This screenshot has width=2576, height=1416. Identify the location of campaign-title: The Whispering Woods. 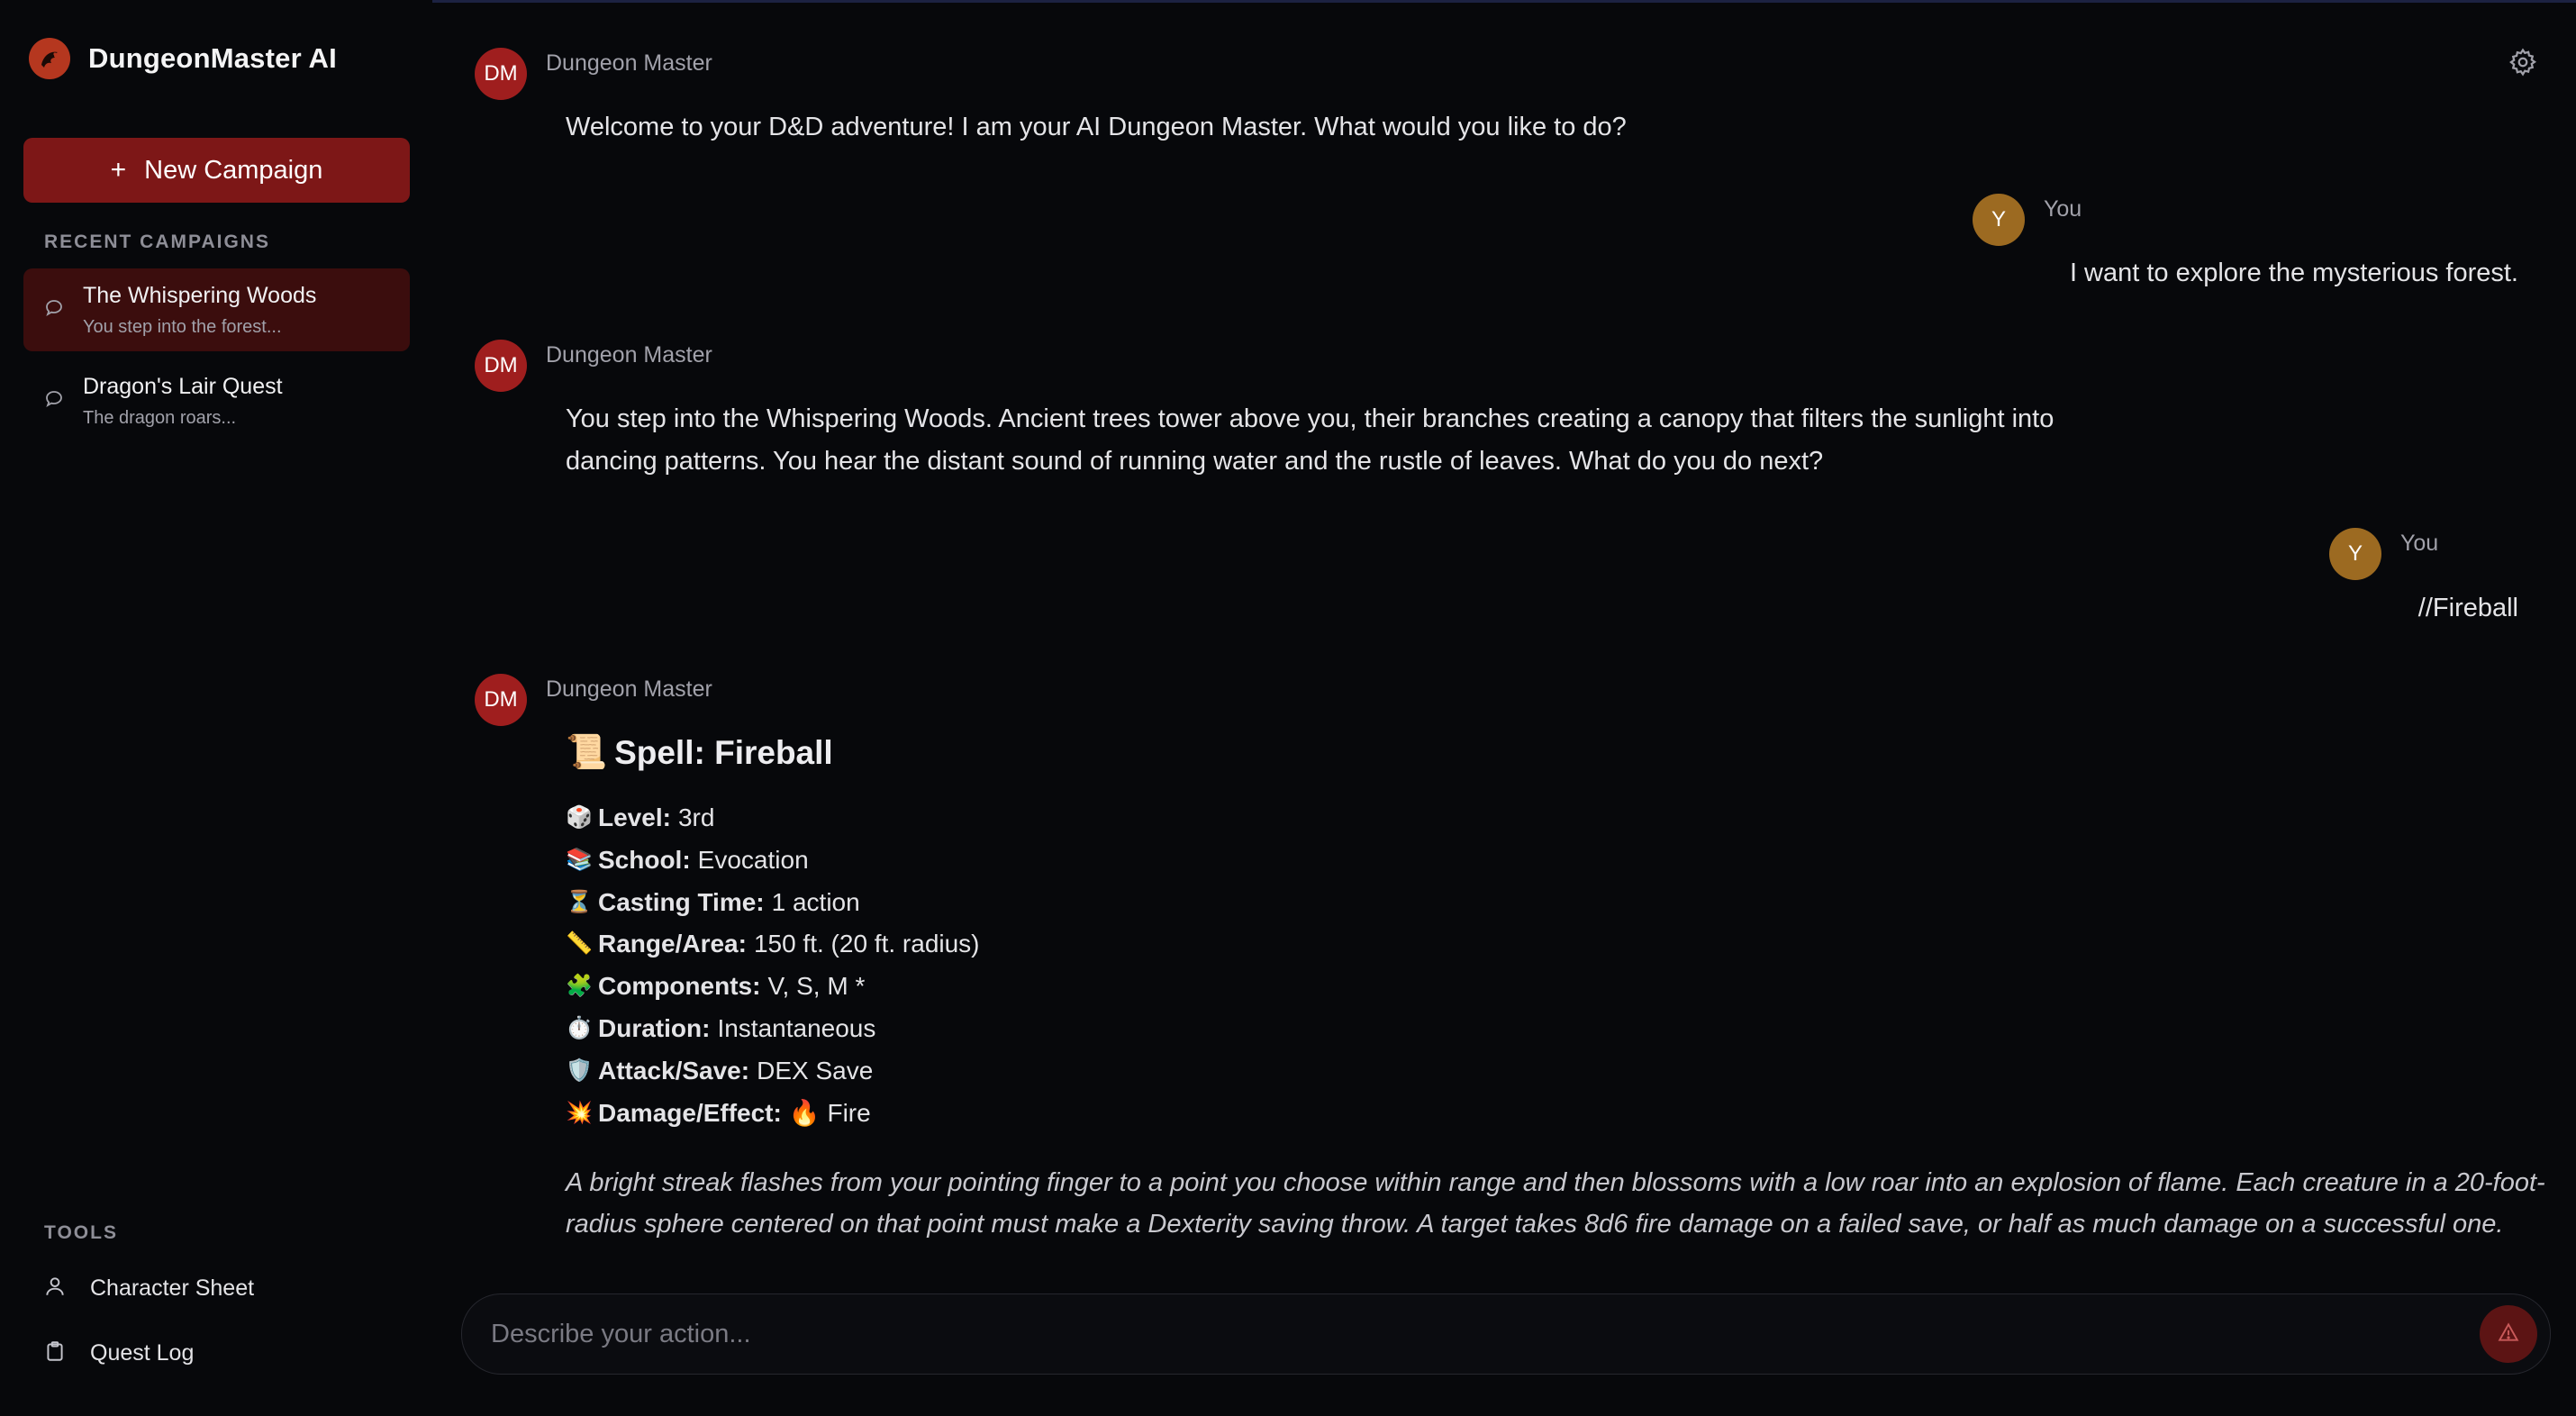
(200, 295).